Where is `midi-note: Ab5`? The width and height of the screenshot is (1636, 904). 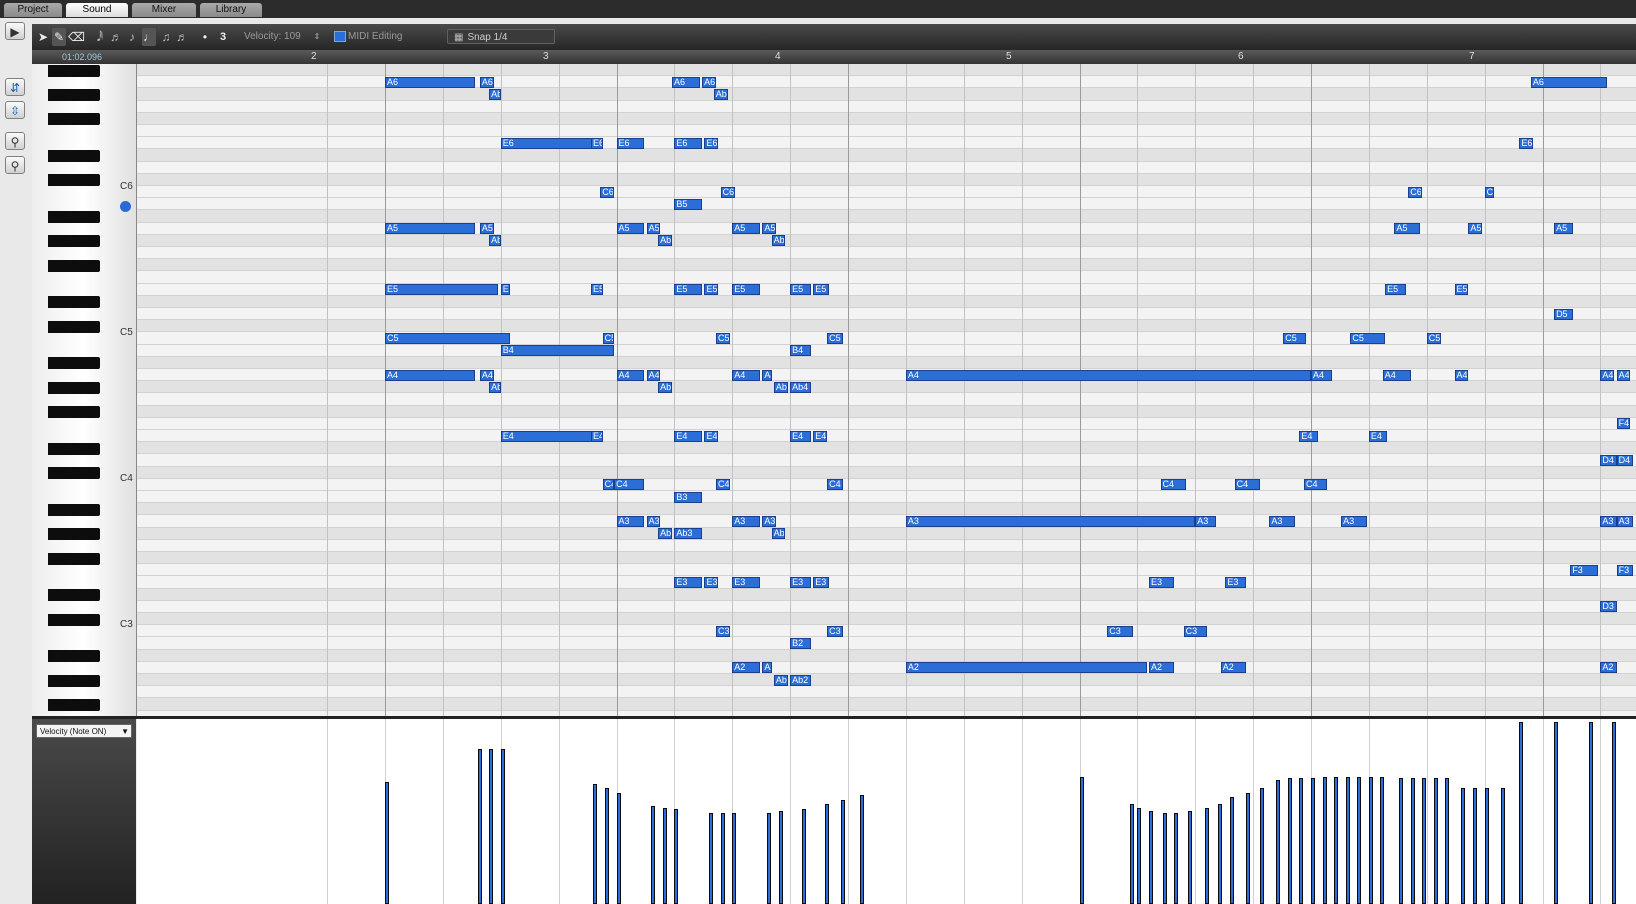
midi-note: Ab5 is located at coordinates (495, 241).